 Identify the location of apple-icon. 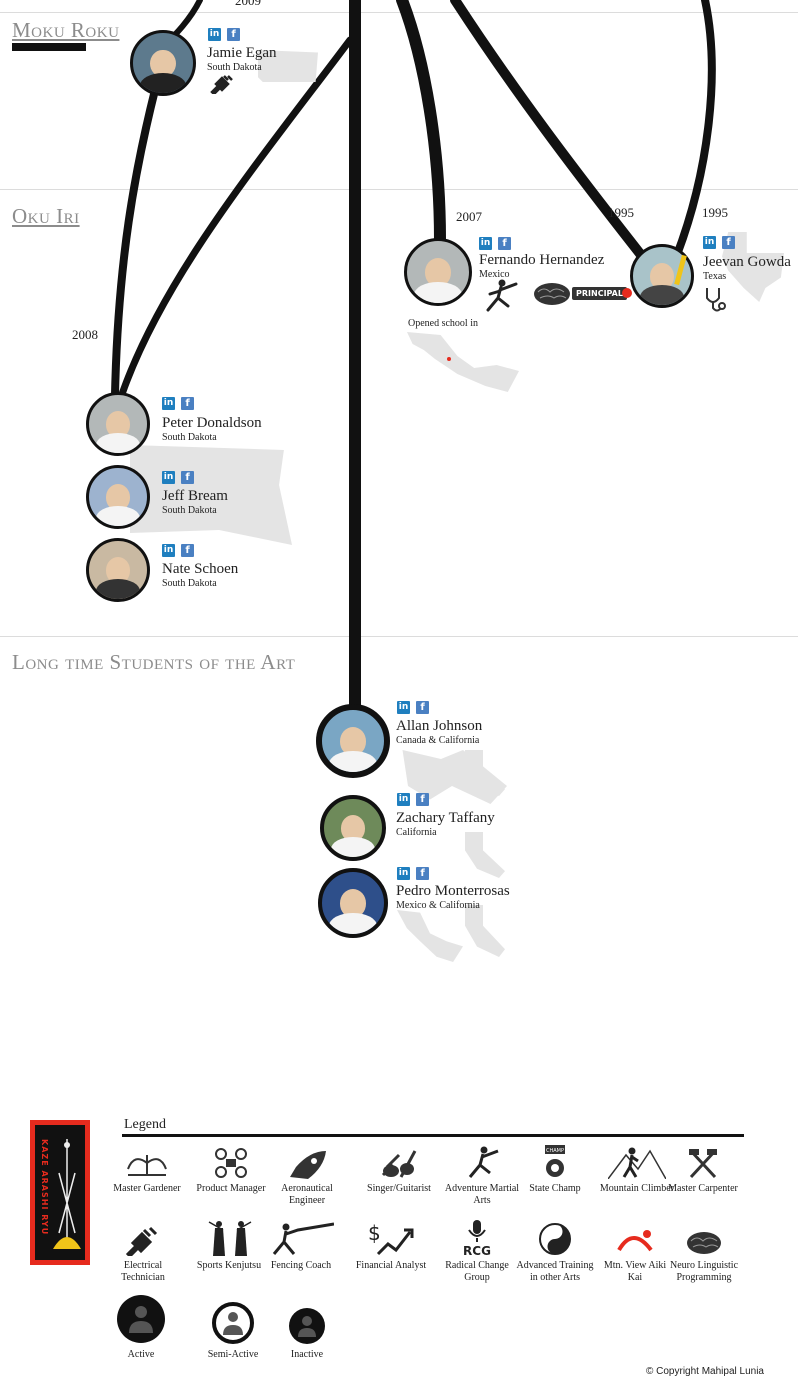
(627, 293).